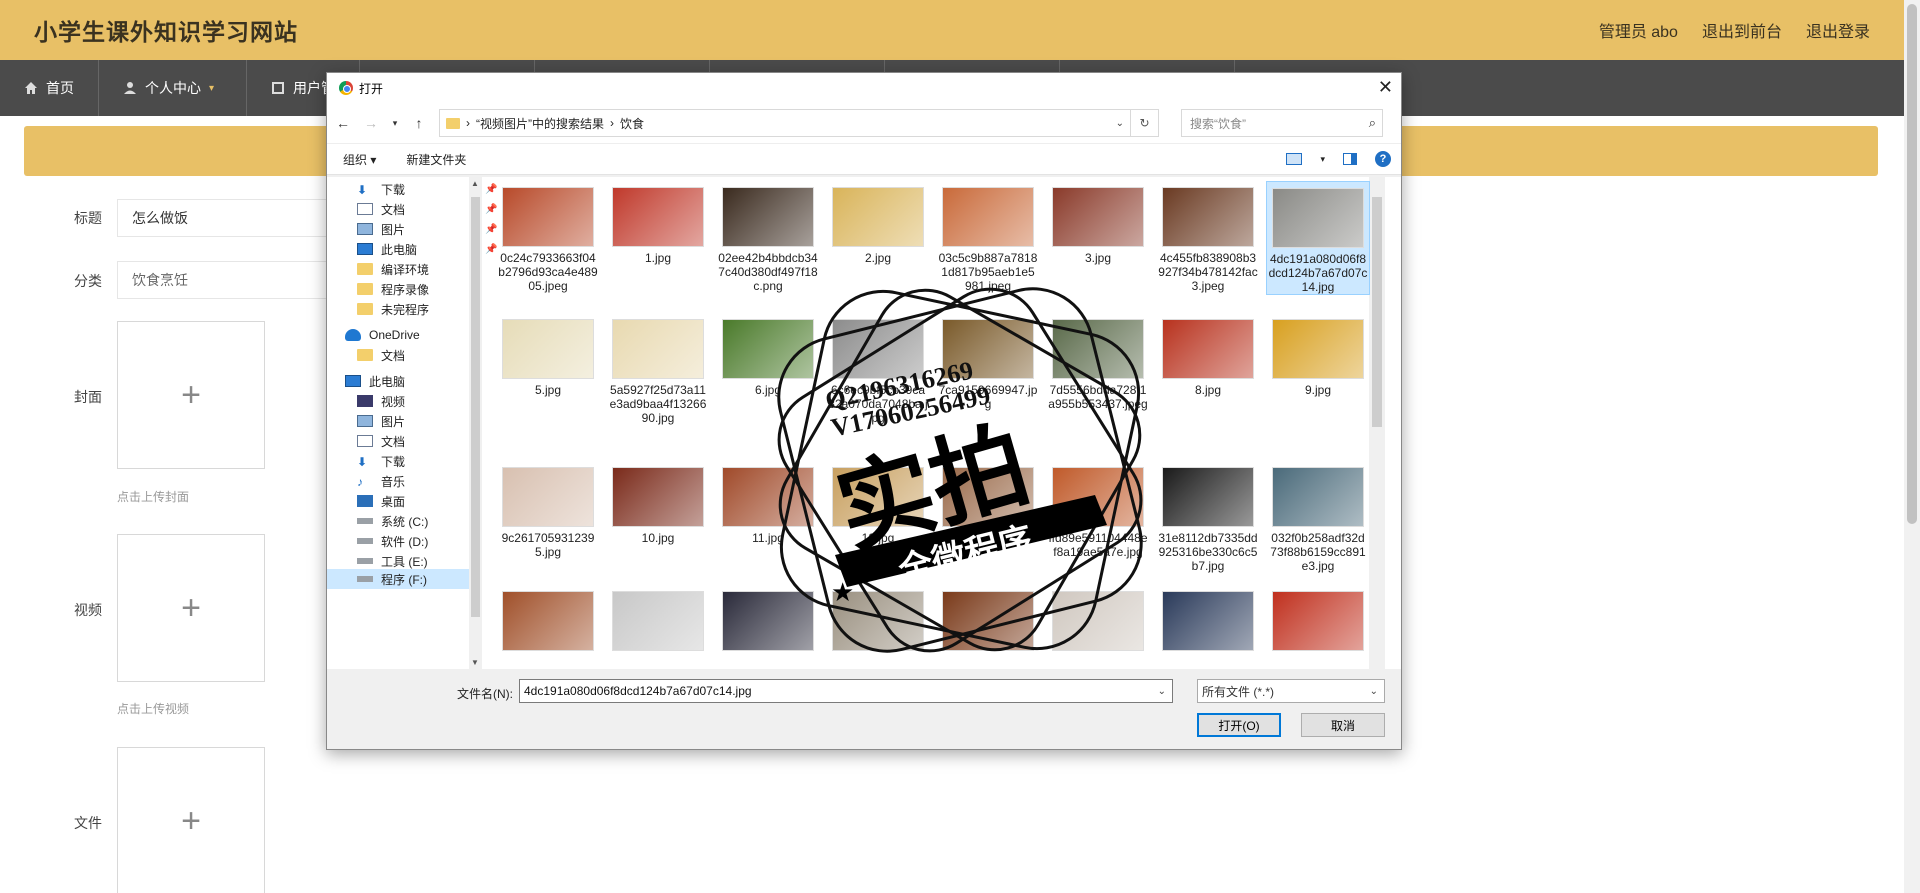  I want to click on scroll-up-icon: ▲, so click(475, 183).